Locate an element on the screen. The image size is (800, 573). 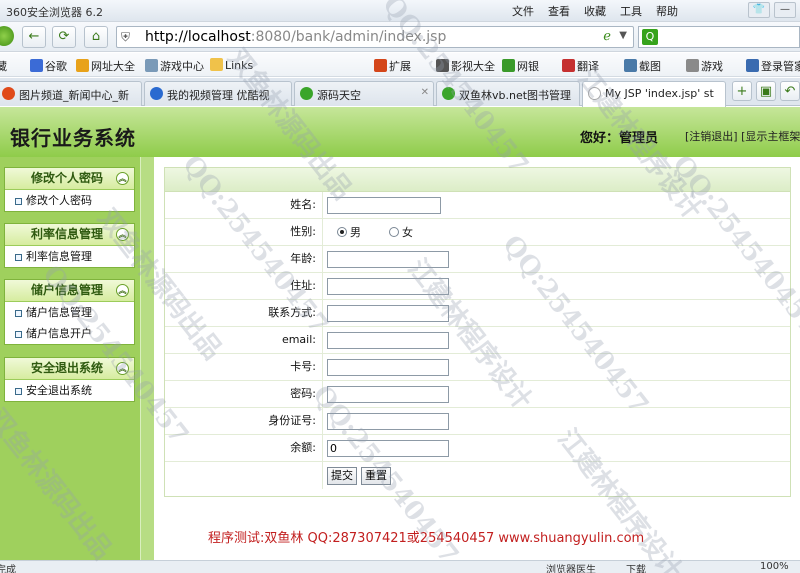
shield-icon: ⛨ is located at coordinates (126, 37).